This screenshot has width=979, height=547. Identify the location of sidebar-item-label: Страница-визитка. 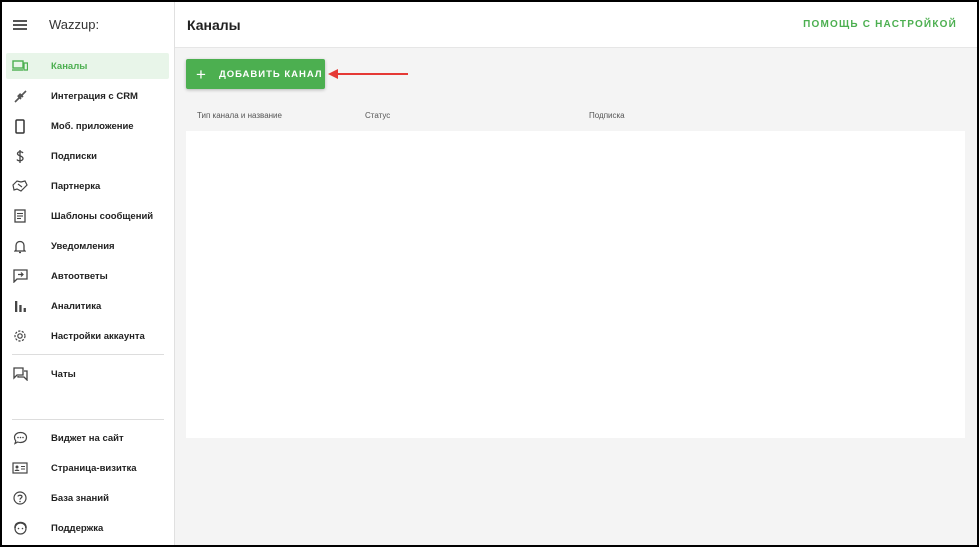
(94, 468).